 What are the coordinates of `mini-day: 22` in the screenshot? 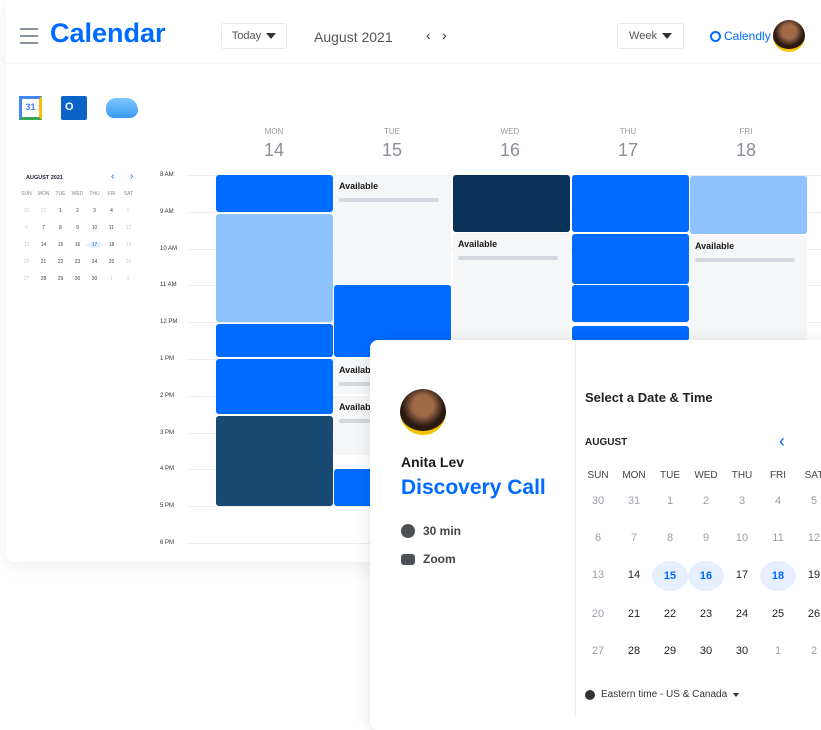 It's located at (60, 262).